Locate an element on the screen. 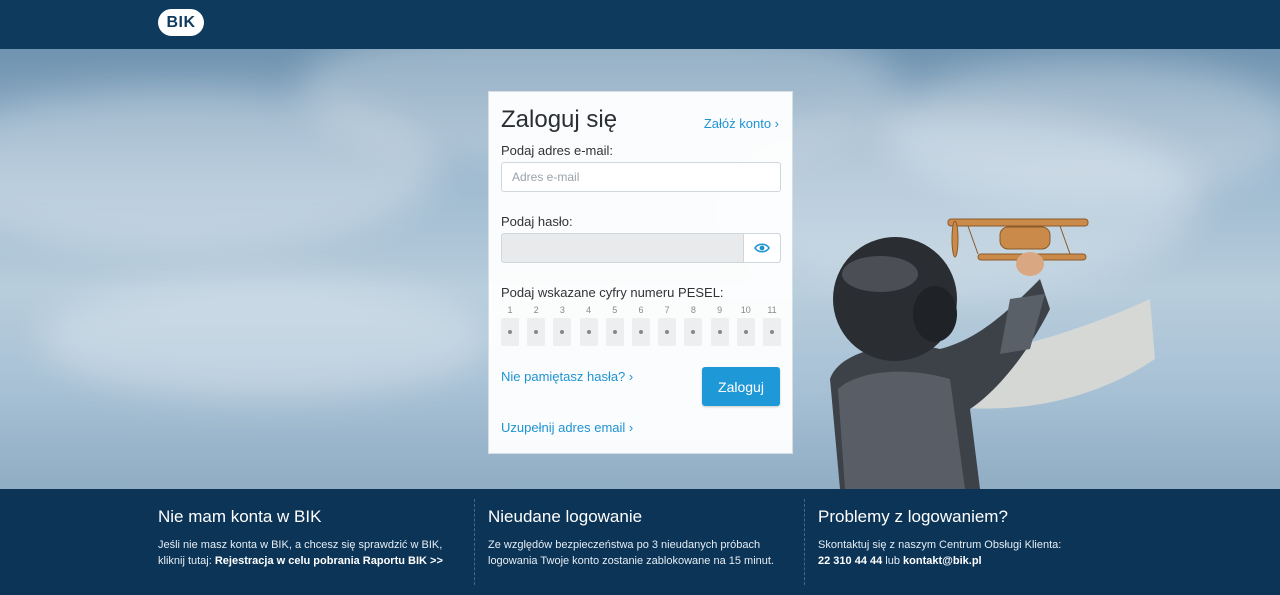  support-email: kontakt@bik.pl is located at coordinates (942, 561).